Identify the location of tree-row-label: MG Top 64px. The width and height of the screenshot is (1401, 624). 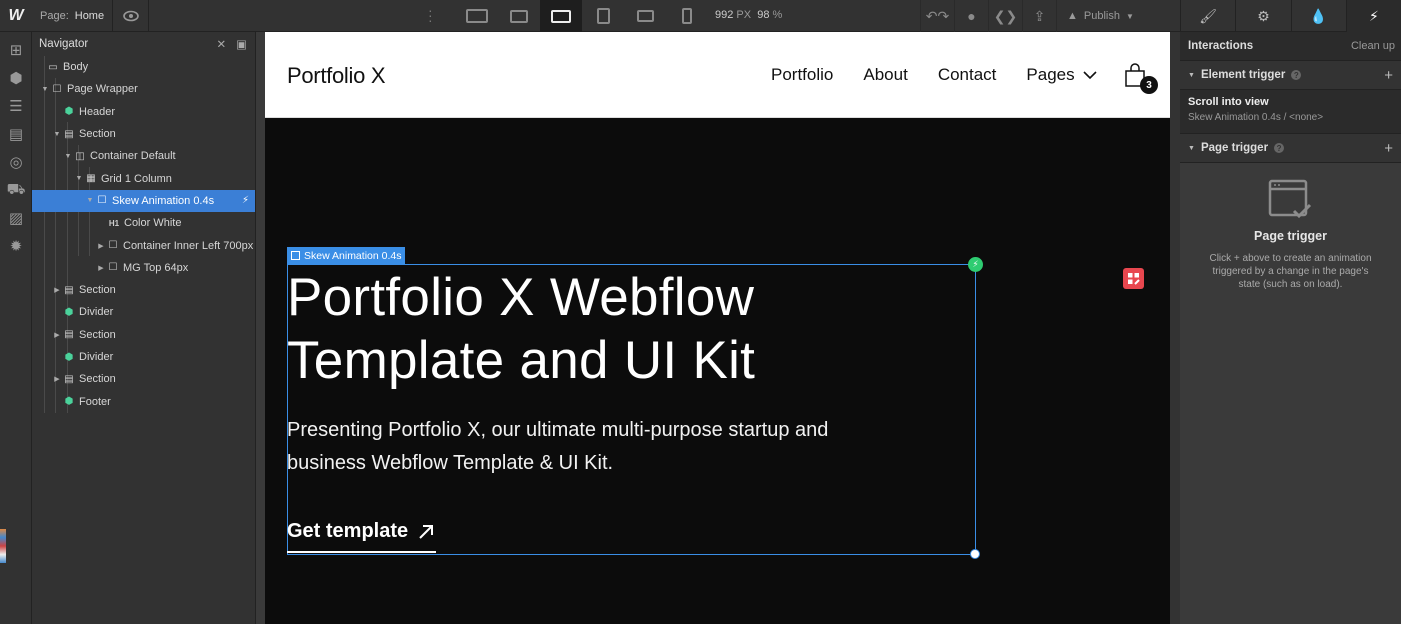
(156, 267).